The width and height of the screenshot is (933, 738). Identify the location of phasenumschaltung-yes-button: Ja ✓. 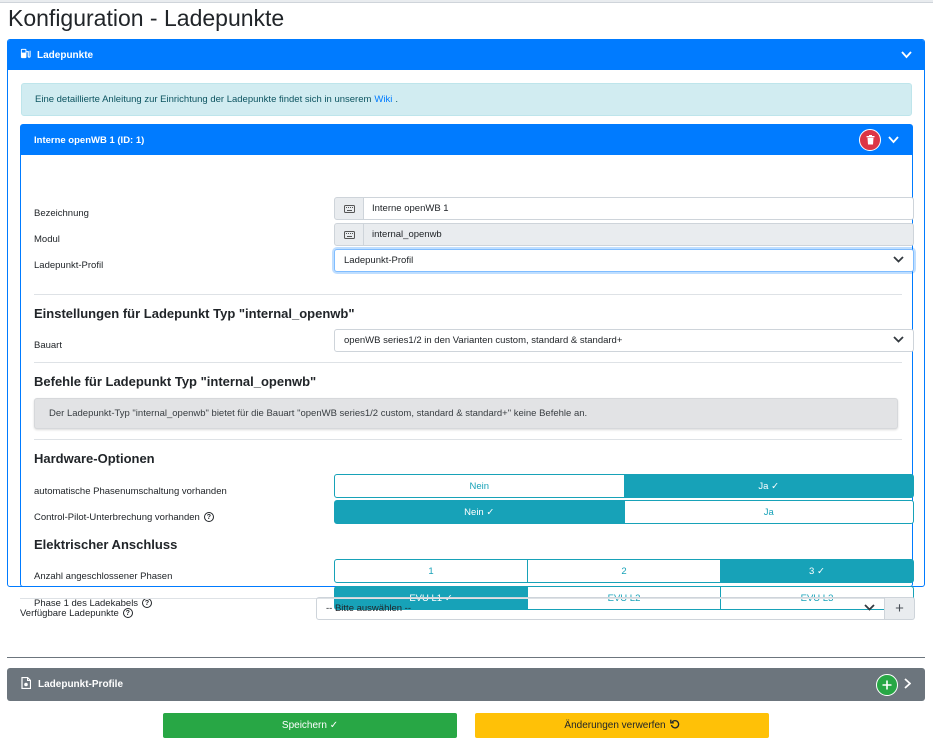
(768, 486).